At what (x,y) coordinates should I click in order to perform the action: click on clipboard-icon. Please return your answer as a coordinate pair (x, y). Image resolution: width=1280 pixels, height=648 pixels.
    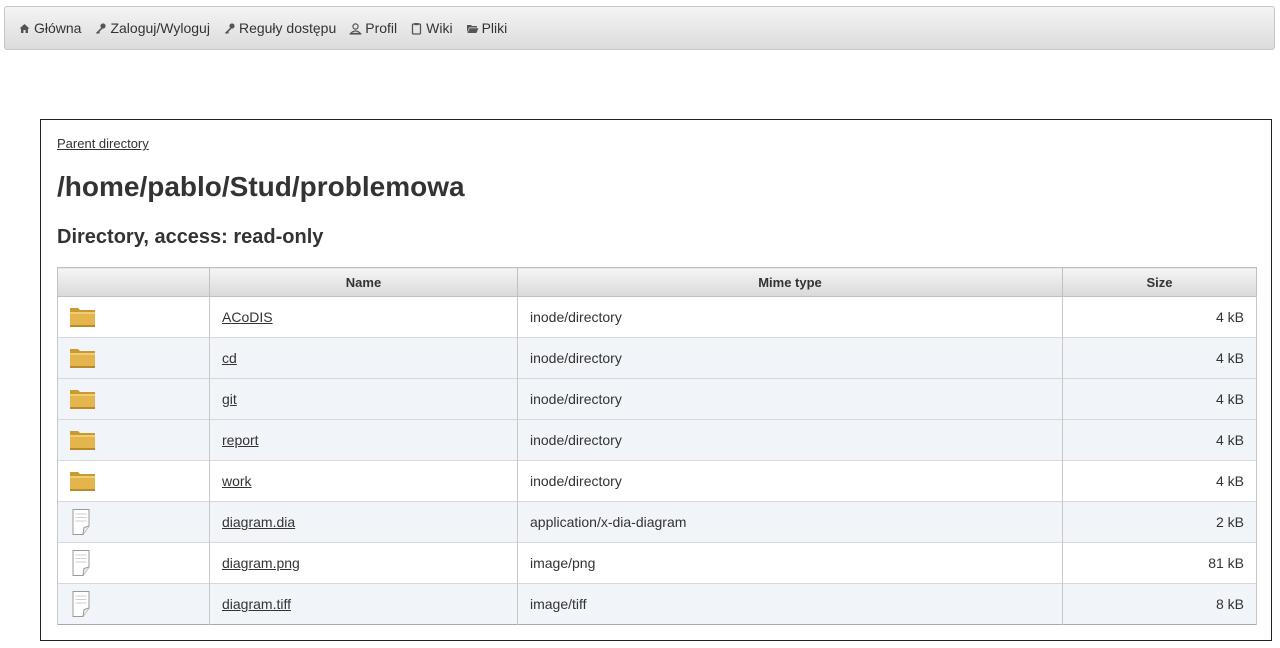
    Looking at the image, I should click on (416, 28).